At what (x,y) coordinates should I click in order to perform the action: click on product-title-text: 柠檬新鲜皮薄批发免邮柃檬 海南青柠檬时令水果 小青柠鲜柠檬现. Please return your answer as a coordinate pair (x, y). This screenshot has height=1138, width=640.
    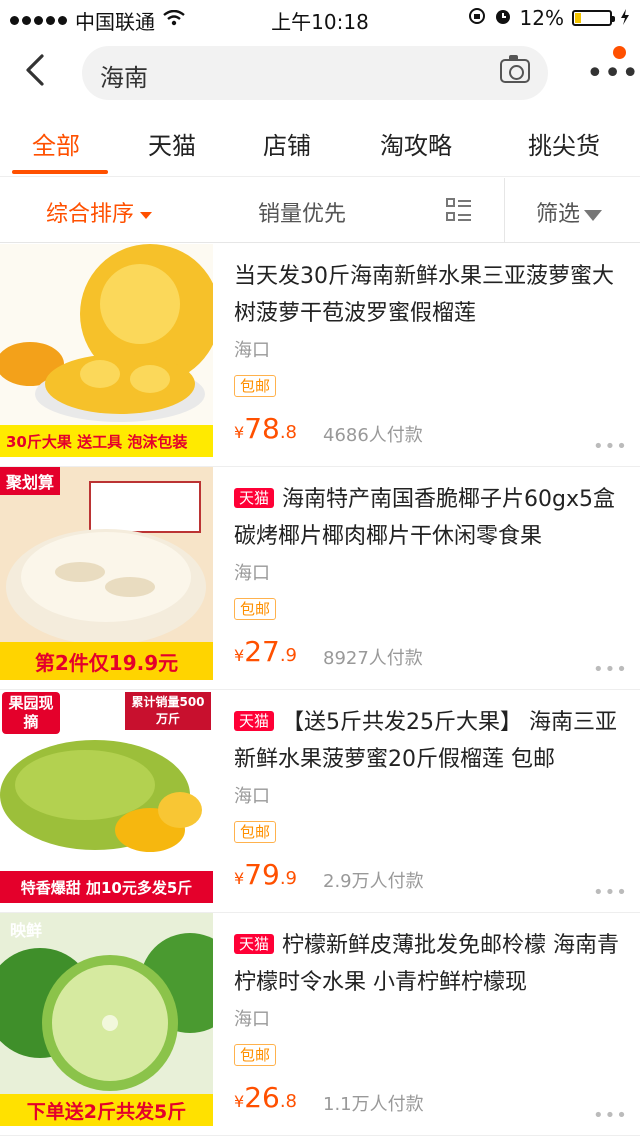
    Looking at the image, I should click on (427, 964).